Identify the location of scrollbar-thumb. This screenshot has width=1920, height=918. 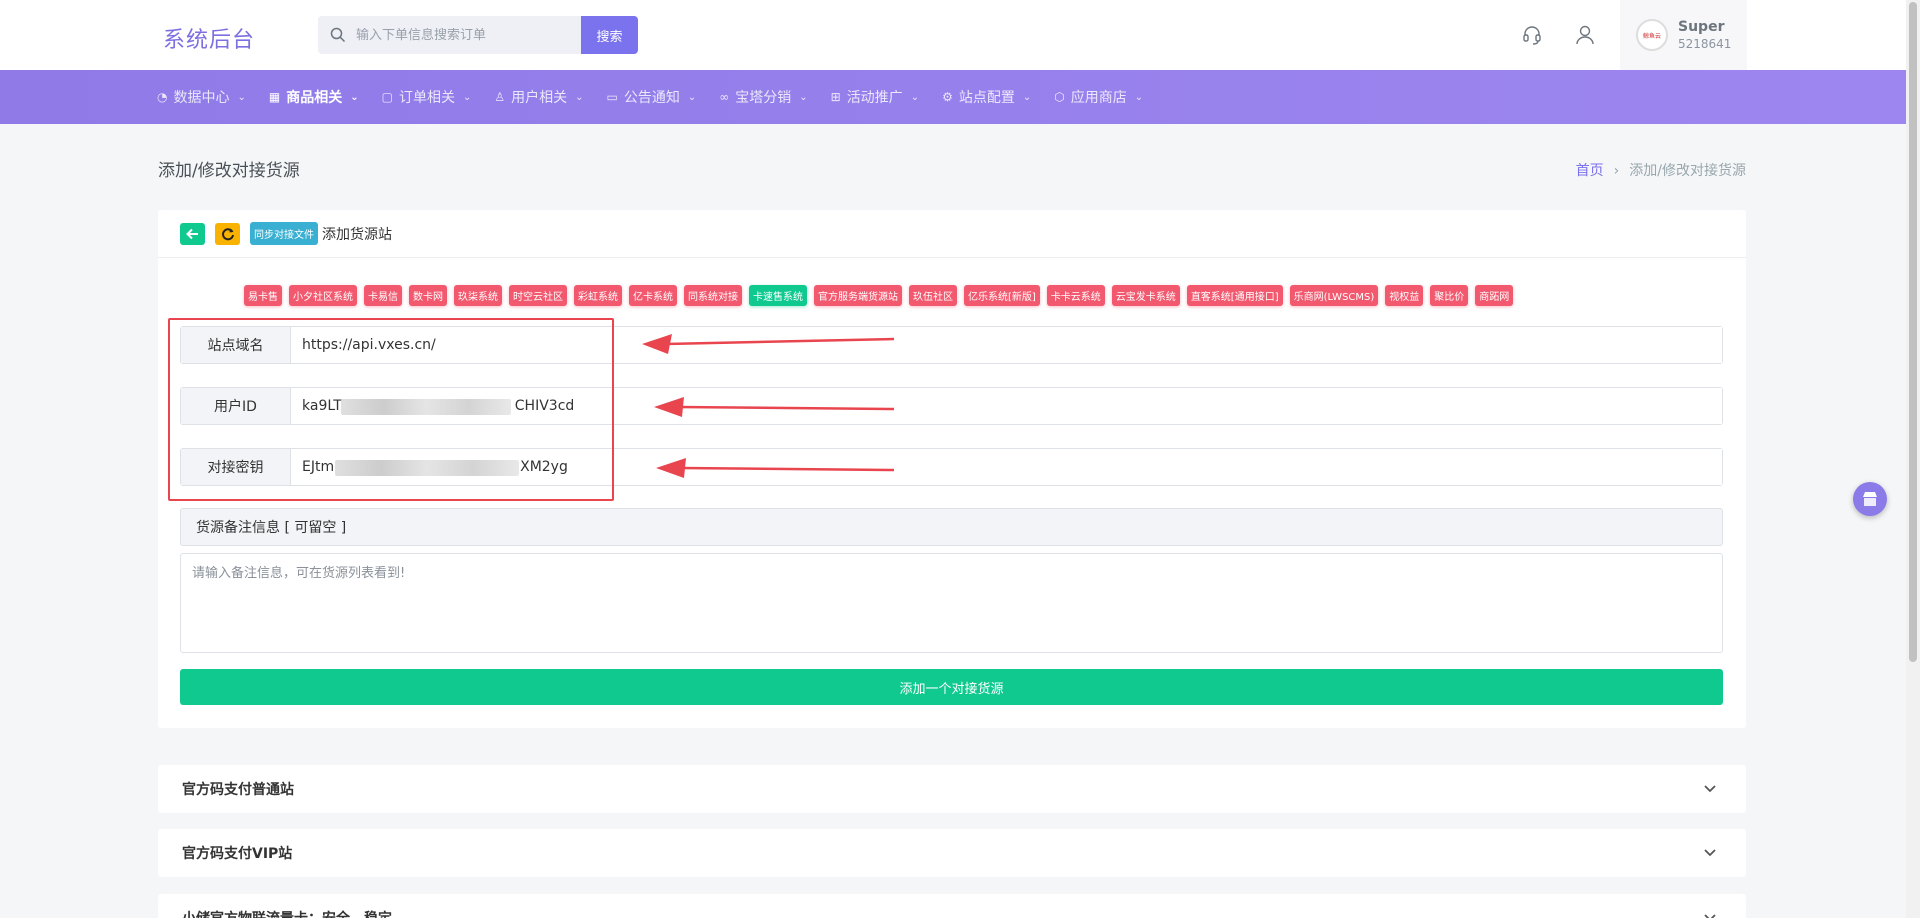
(1913, 332).